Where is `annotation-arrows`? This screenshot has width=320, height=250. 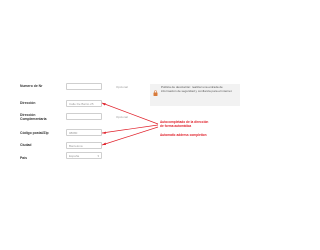
annotation-arrows is located at coordinates (130, 124).